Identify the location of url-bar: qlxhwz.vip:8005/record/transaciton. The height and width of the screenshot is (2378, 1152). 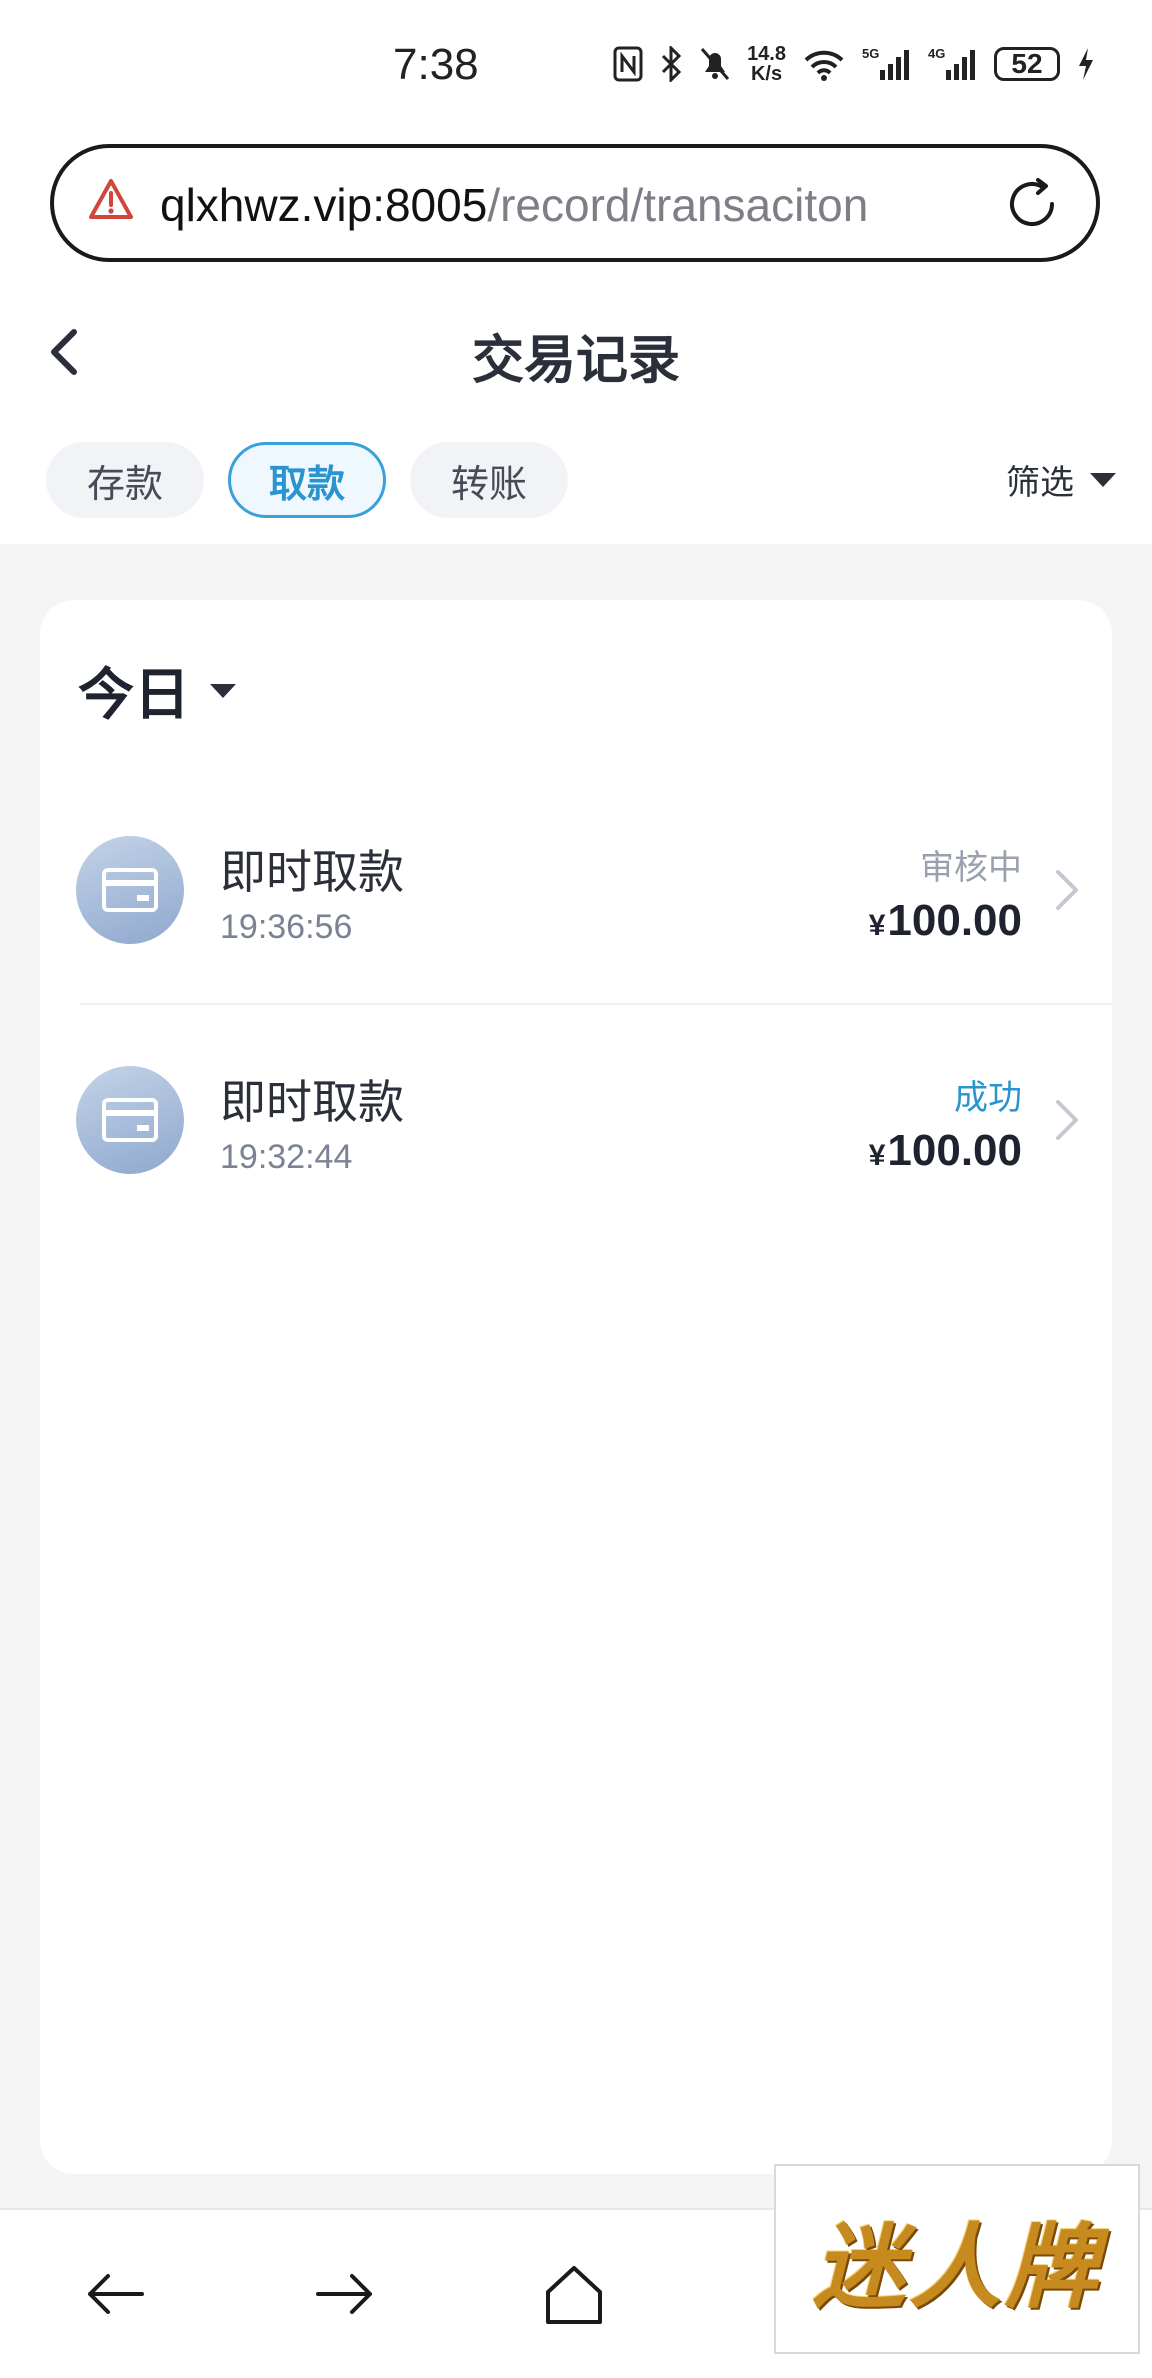
(575, 203).